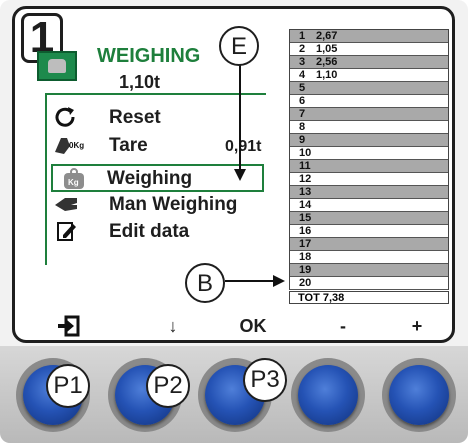 The height and width of the screenshot is (443, 468). What do you see at coordinates (328, 395) in the screenshot?
I see `key-p4` at bounding box center [328, 395].